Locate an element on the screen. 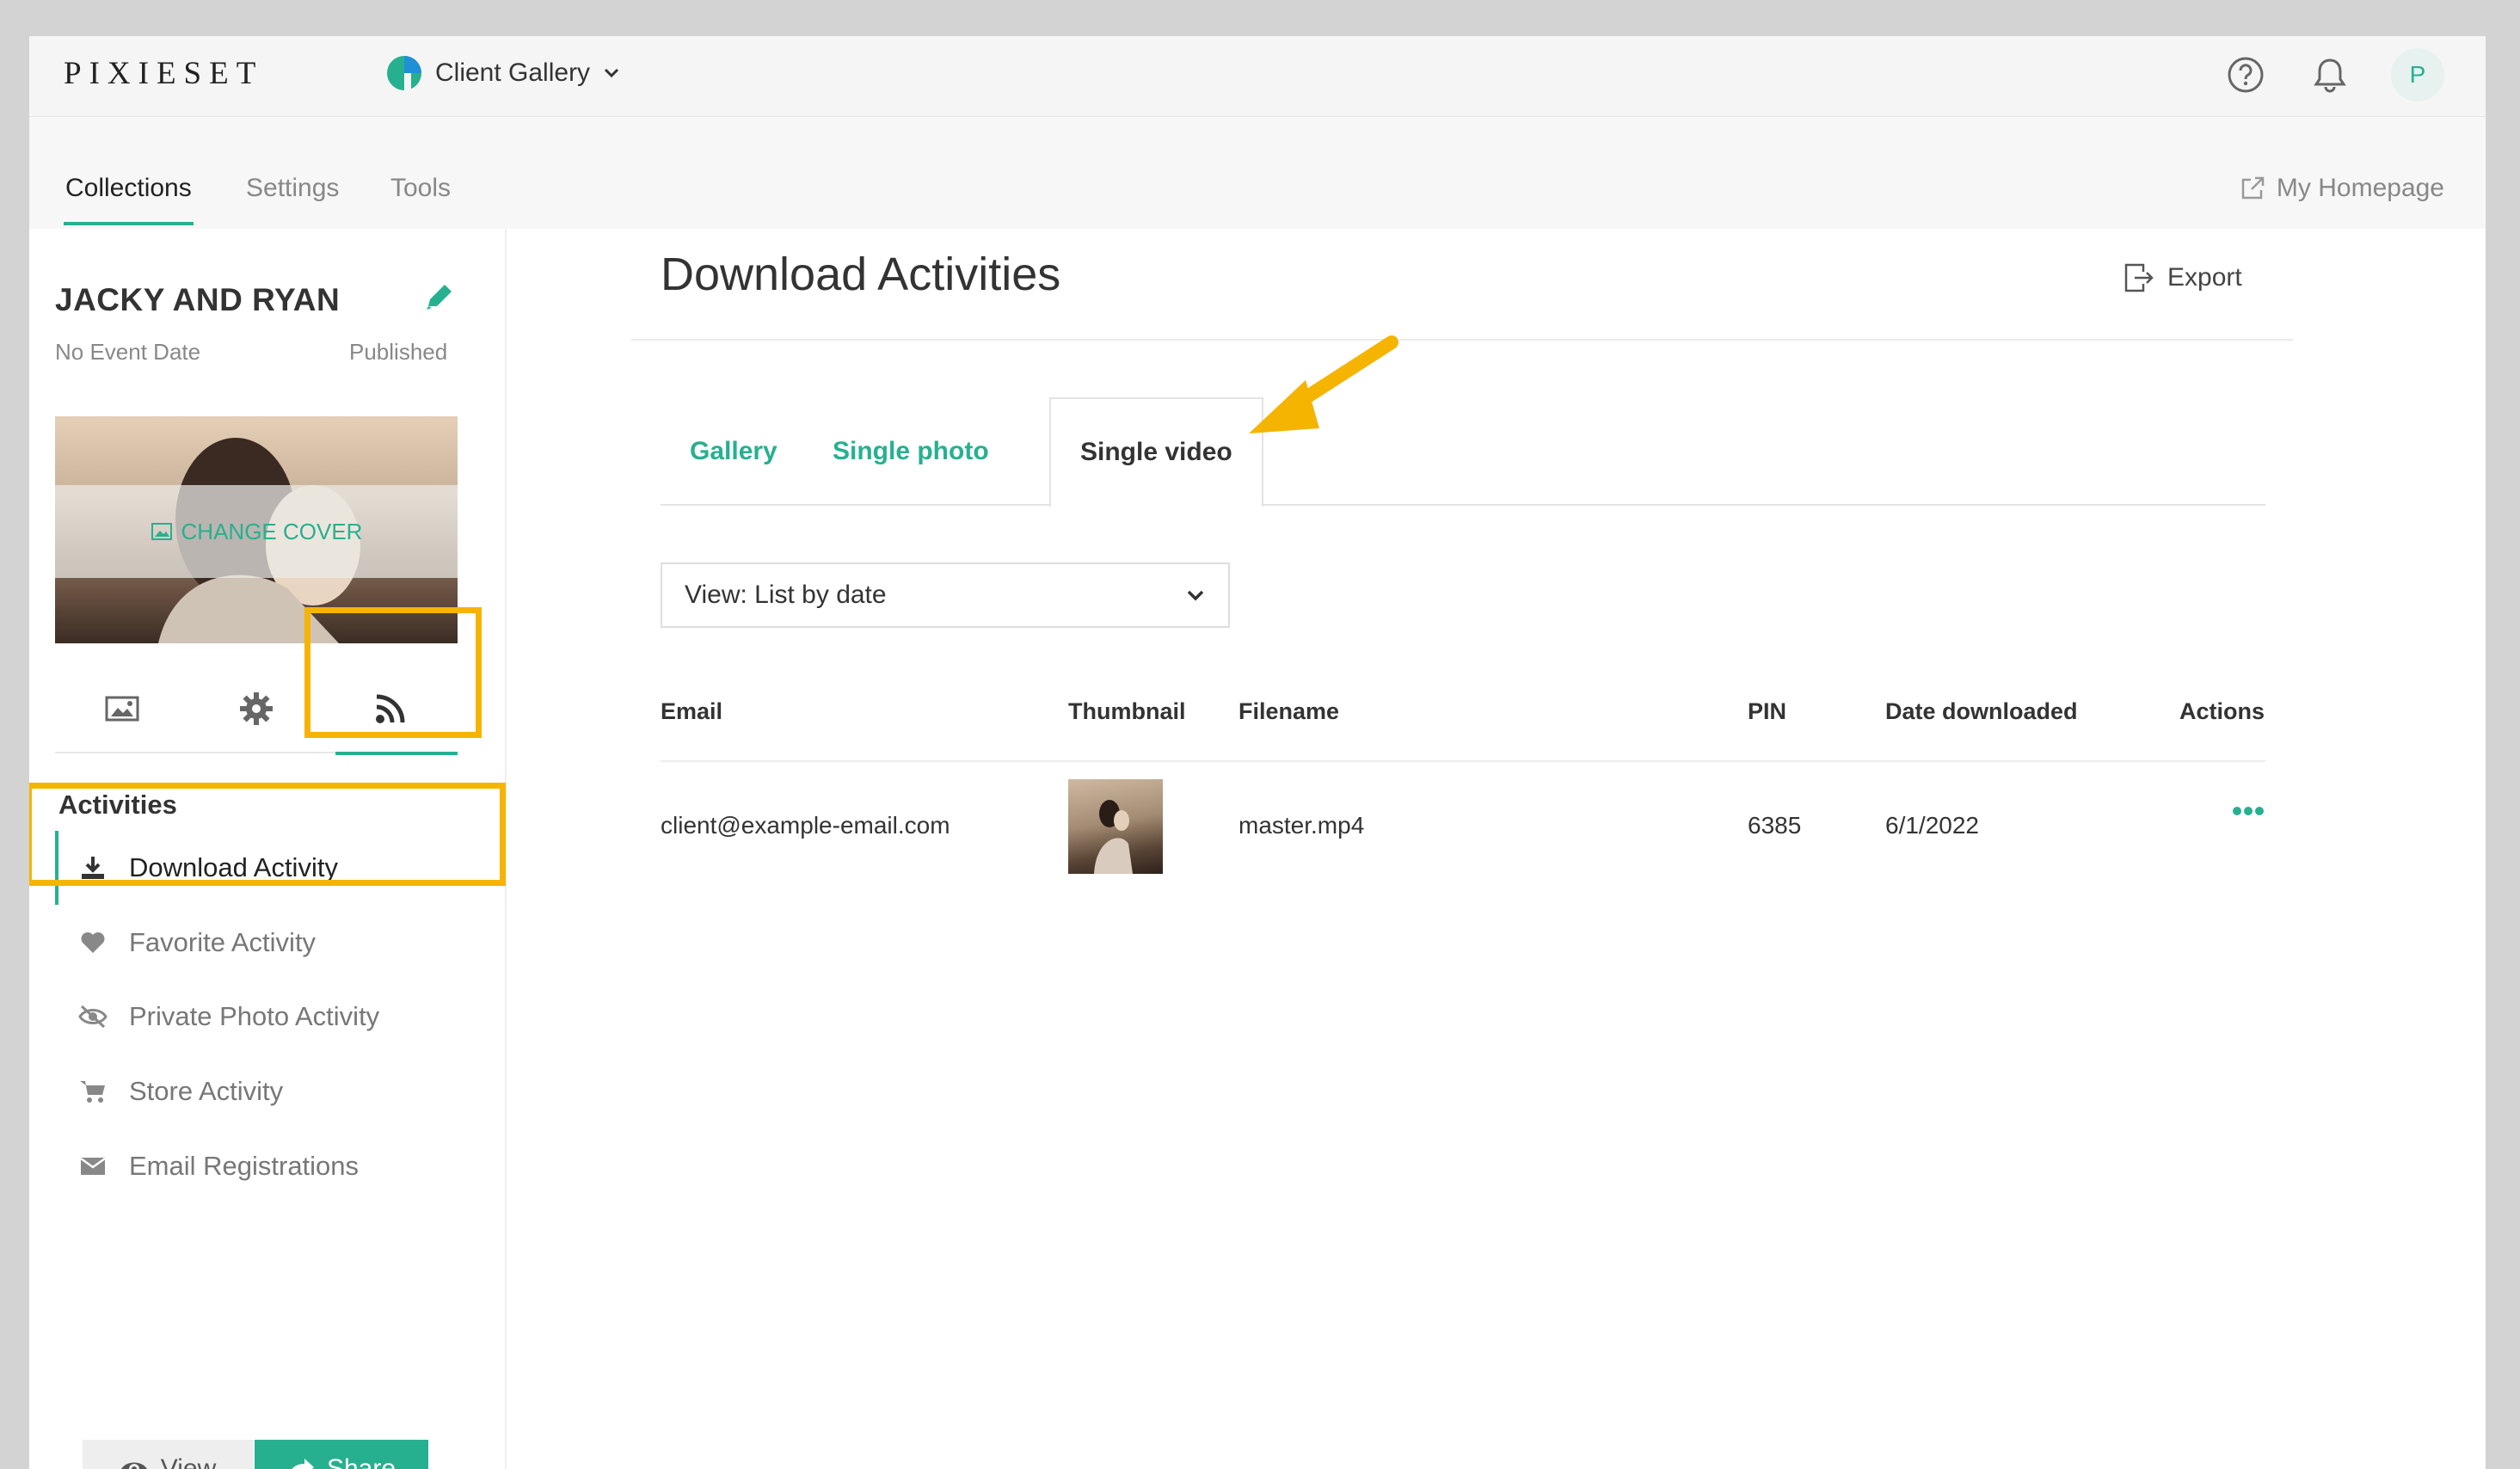  tab-settings: Settings is located at coordinates (292, 188).